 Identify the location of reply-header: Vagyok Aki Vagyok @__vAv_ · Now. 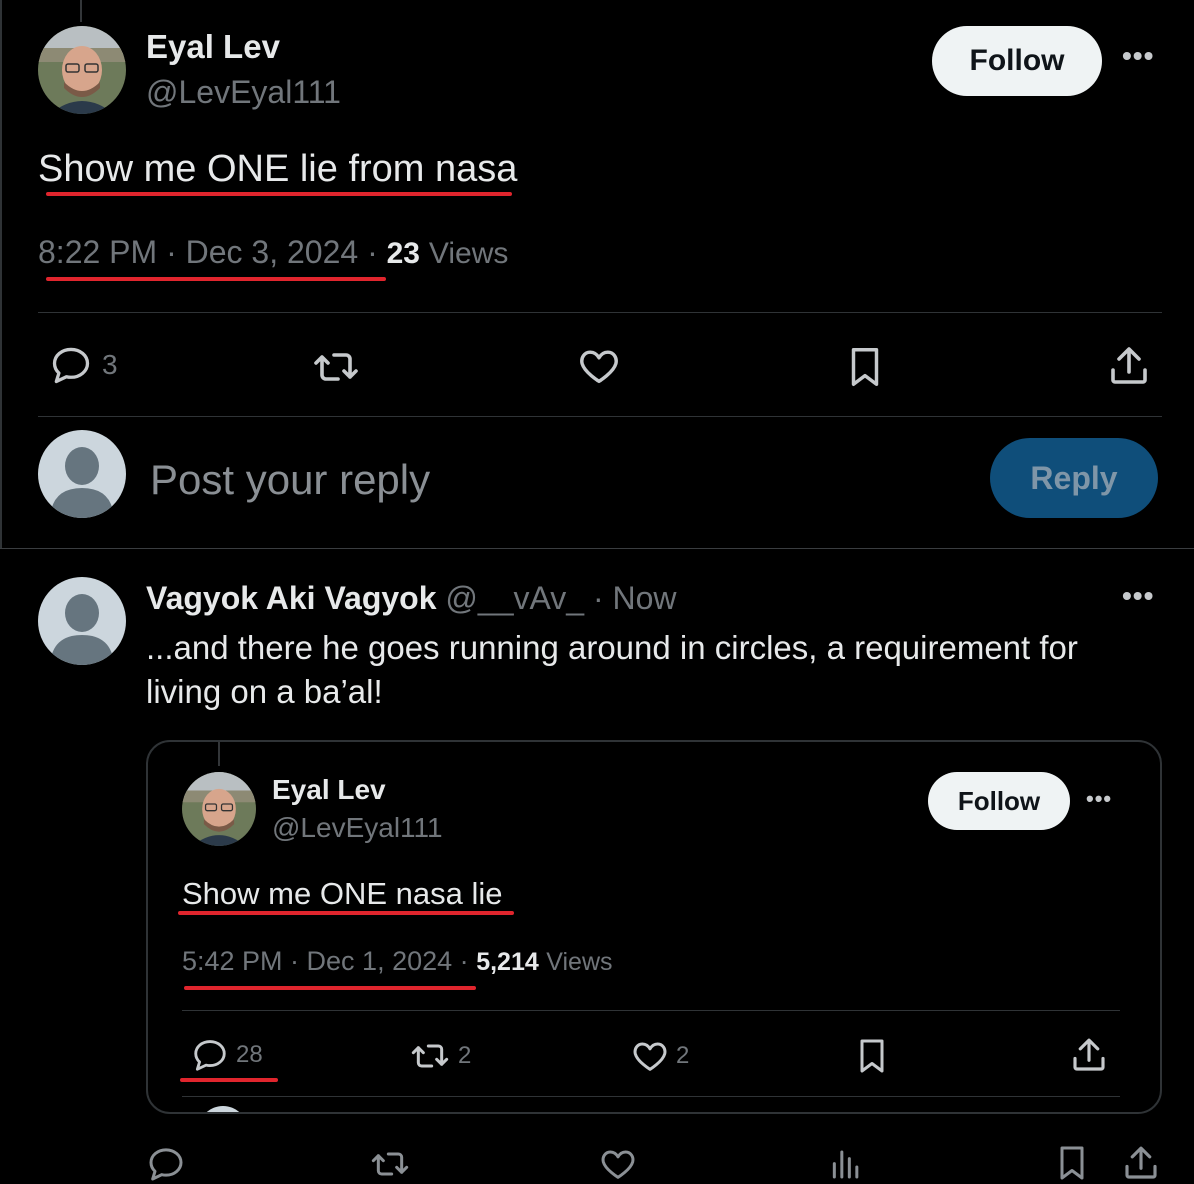
(411, 598).